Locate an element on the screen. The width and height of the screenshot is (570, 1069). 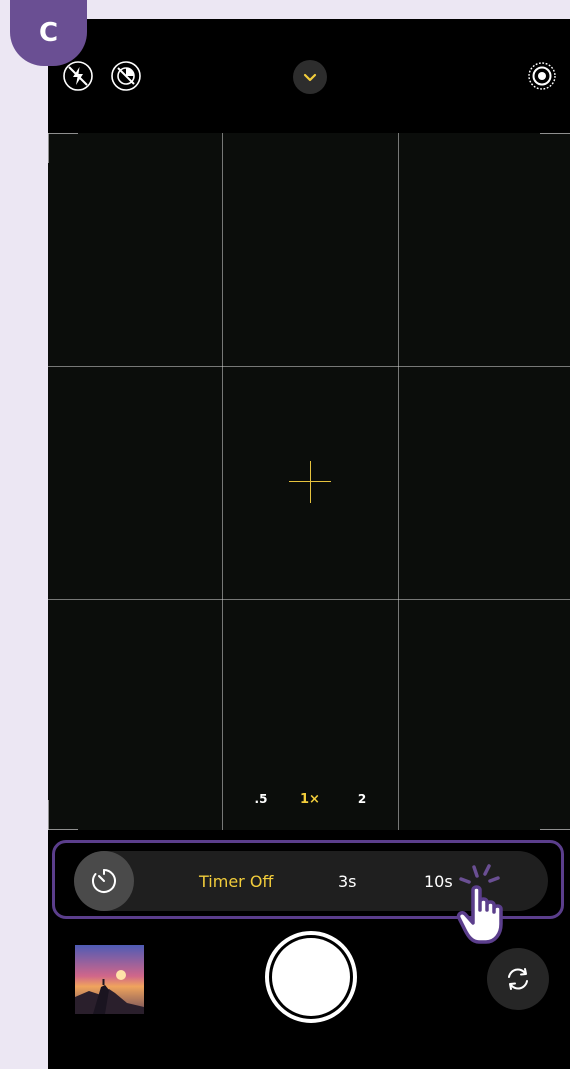
camera-flip-button is located at coordinates (518, 979).